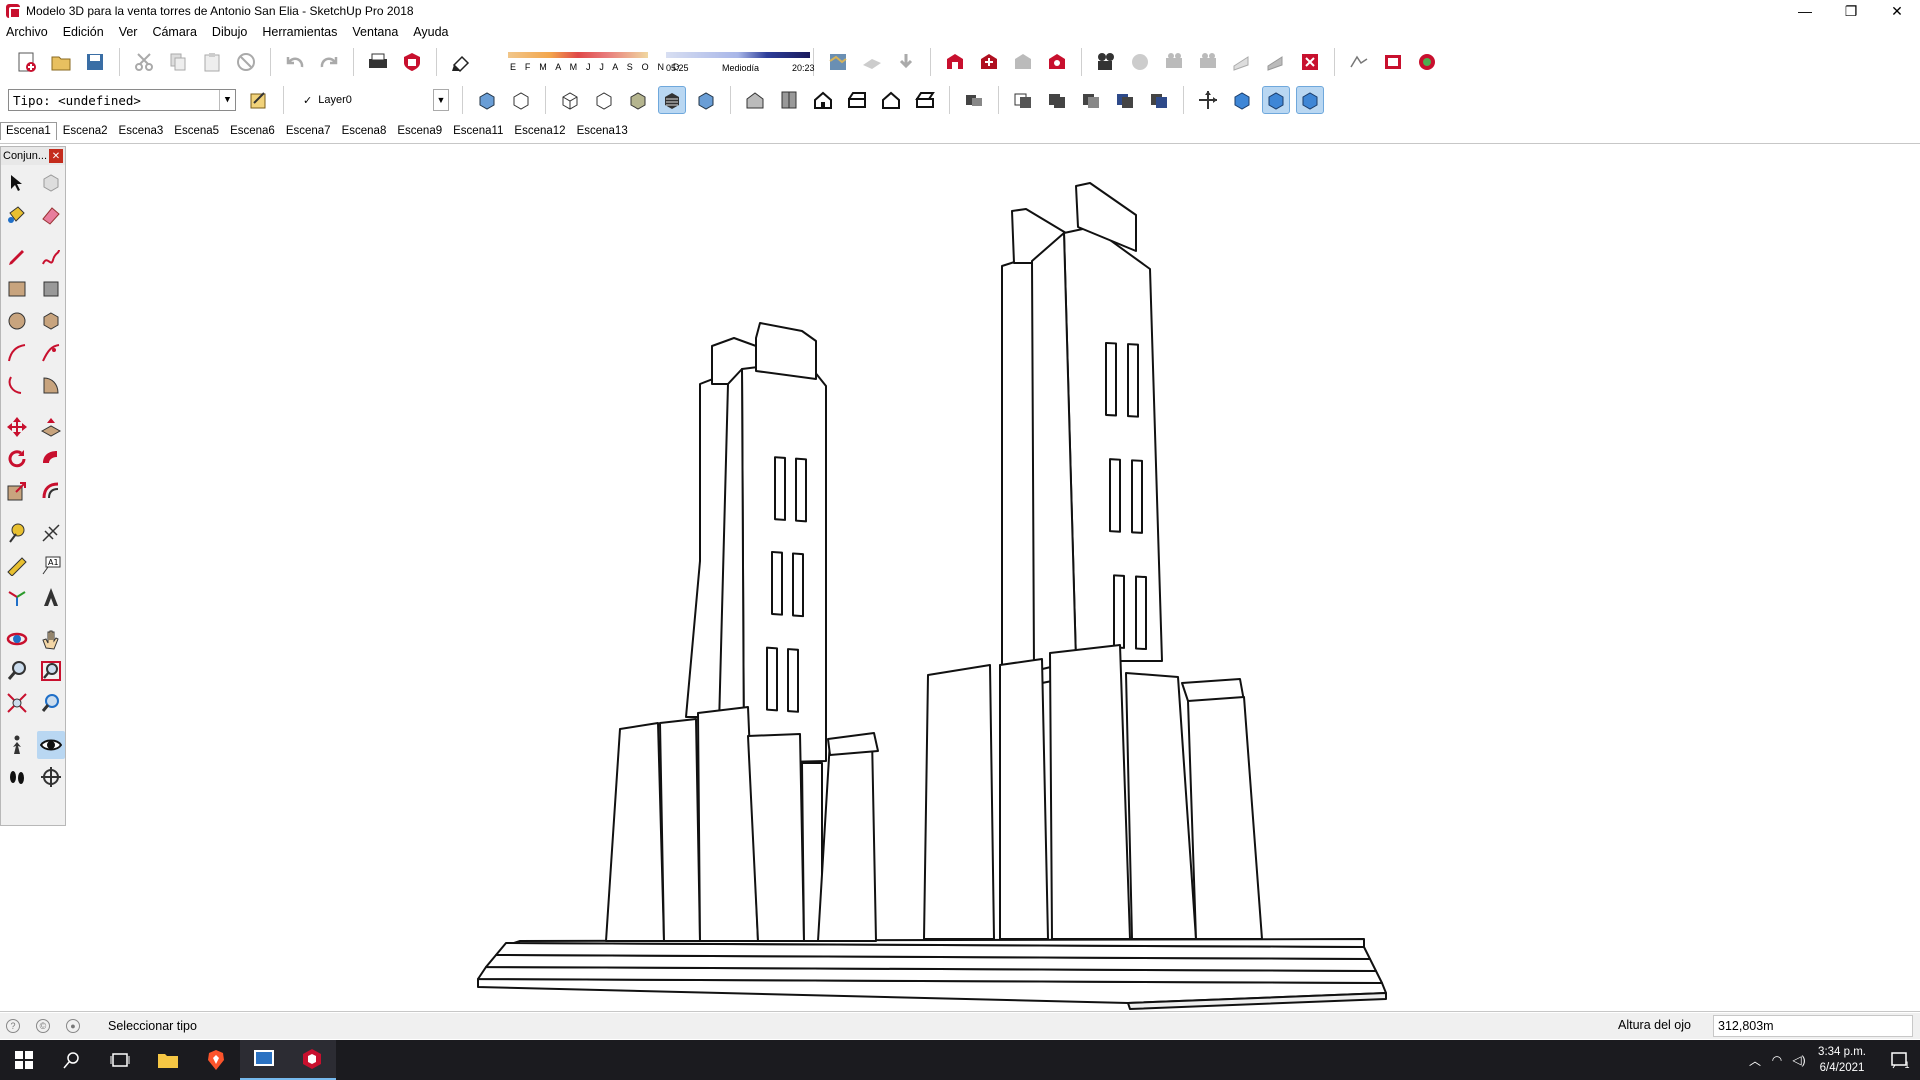 The width and height of the screenshot is (1920, 1080). I want to click on push-pull-tool, so click(51, 427).